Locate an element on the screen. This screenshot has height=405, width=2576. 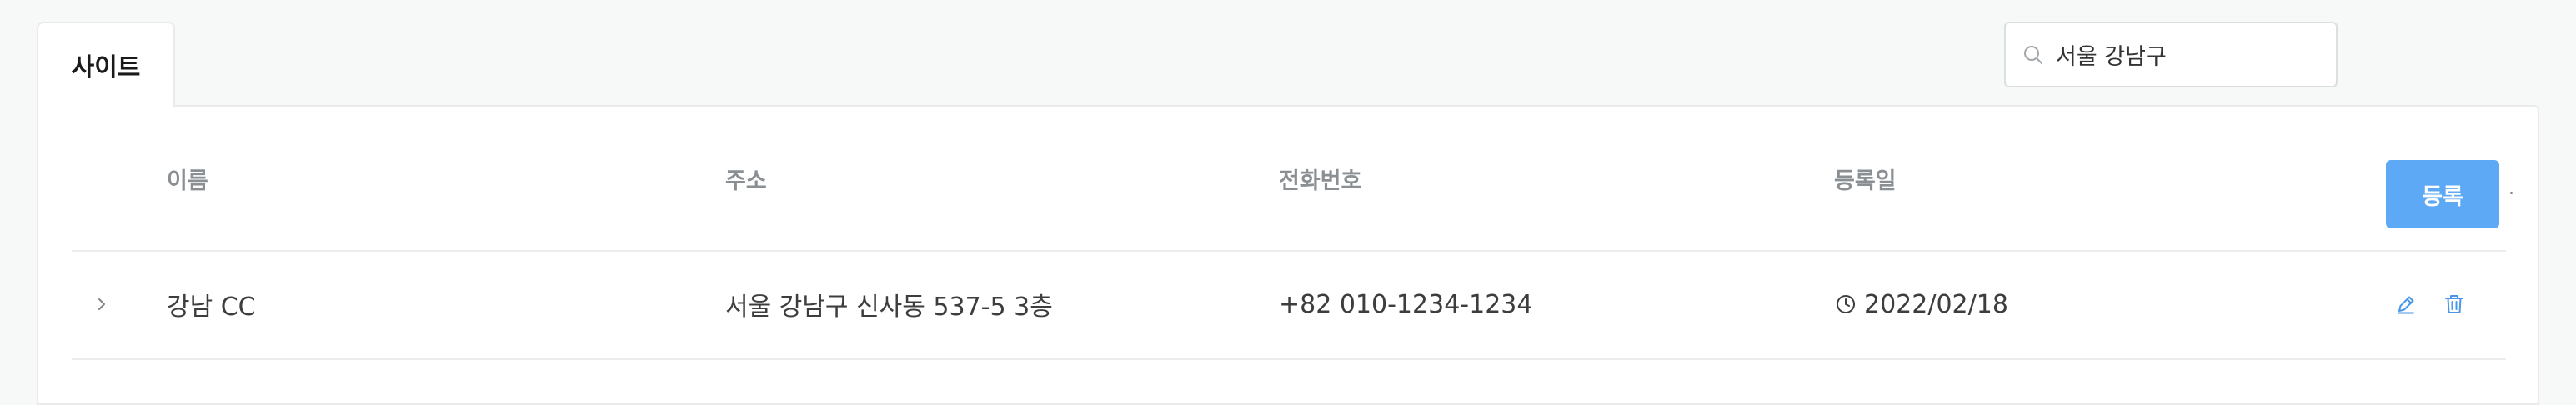
column-header-registered: 등록일 is located at coordinates (1865, 181).